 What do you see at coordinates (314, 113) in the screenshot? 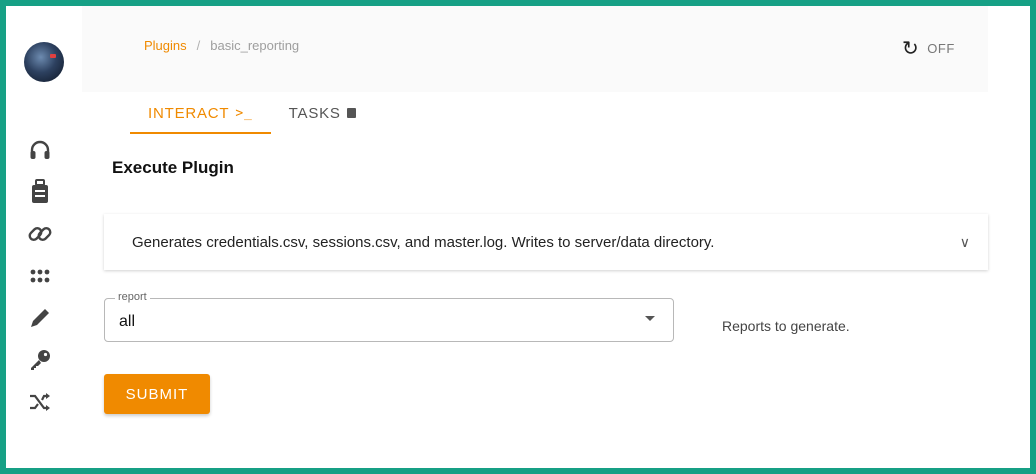
I see `tab-tasks-label: TASKS` at bounding box center [314, 113].